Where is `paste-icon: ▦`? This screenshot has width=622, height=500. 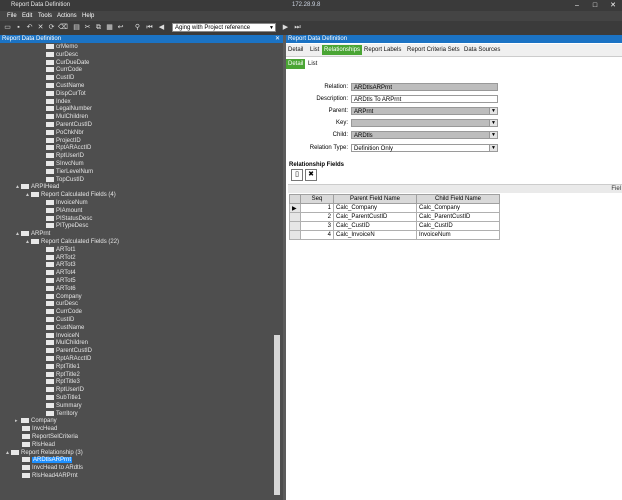 paste-icon: ▦ is located at coordinates (109, 27).